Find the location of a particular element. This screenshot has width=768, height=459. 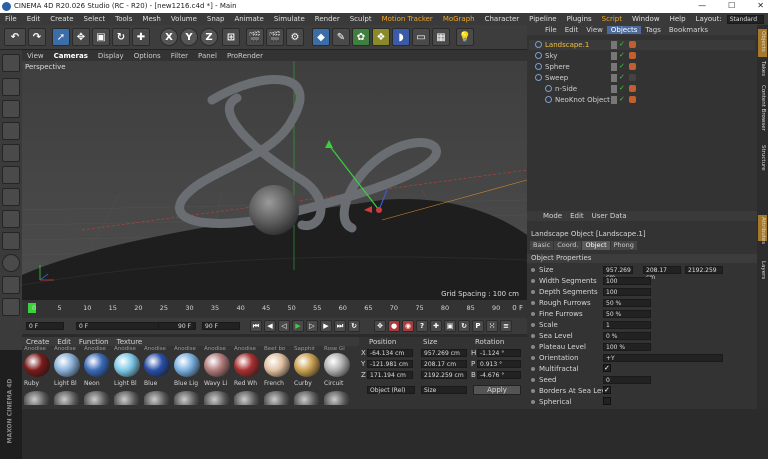

coord-rotation-field: 0.913 ° is located at coordinates (499, 364).